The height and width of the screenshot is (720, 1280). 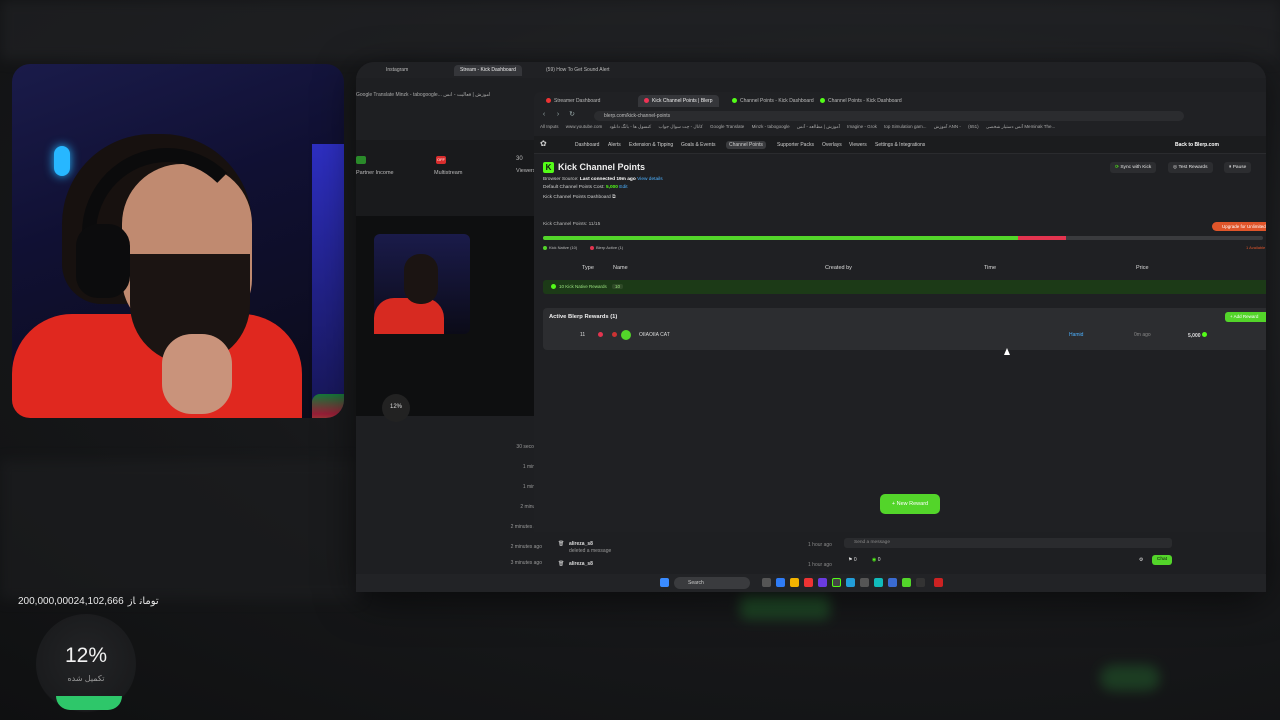 I want to click on inner-tab-active: Kick Channel Points | Blerp, so click(x=678, y=101).